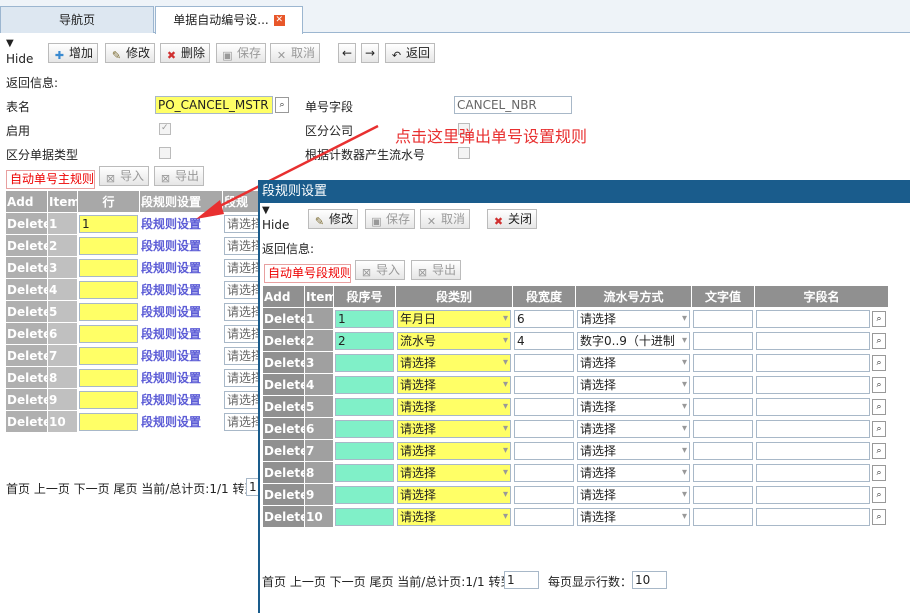  Describe the element at coordinates (283, 296) in the screenshot. I see `seg-add-header: Add` at that location.